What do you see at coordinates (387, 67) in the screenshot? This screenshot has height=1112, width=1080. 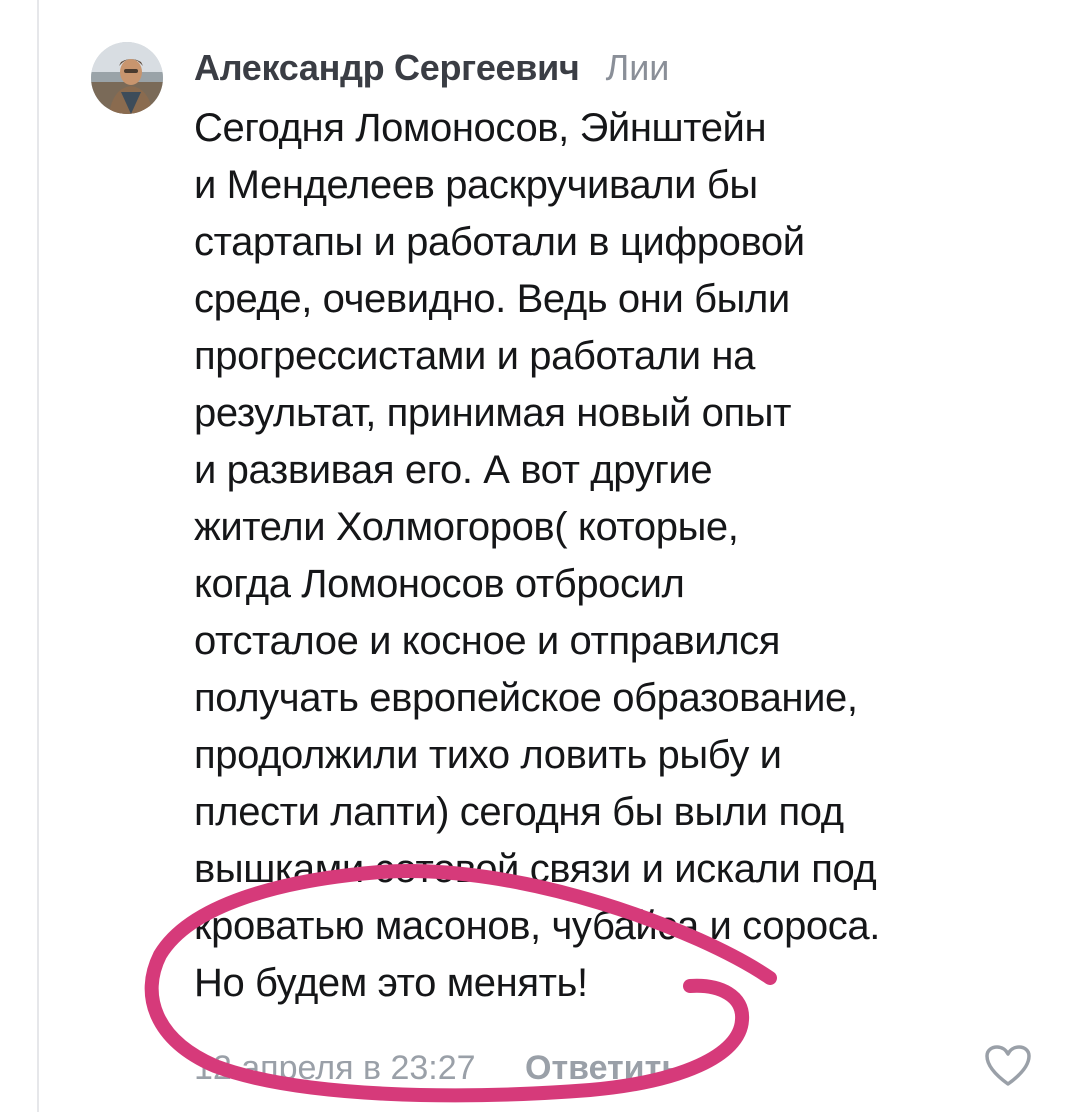 I see `author-name: Александр Сергеевич` at bounding box center [387, 67].